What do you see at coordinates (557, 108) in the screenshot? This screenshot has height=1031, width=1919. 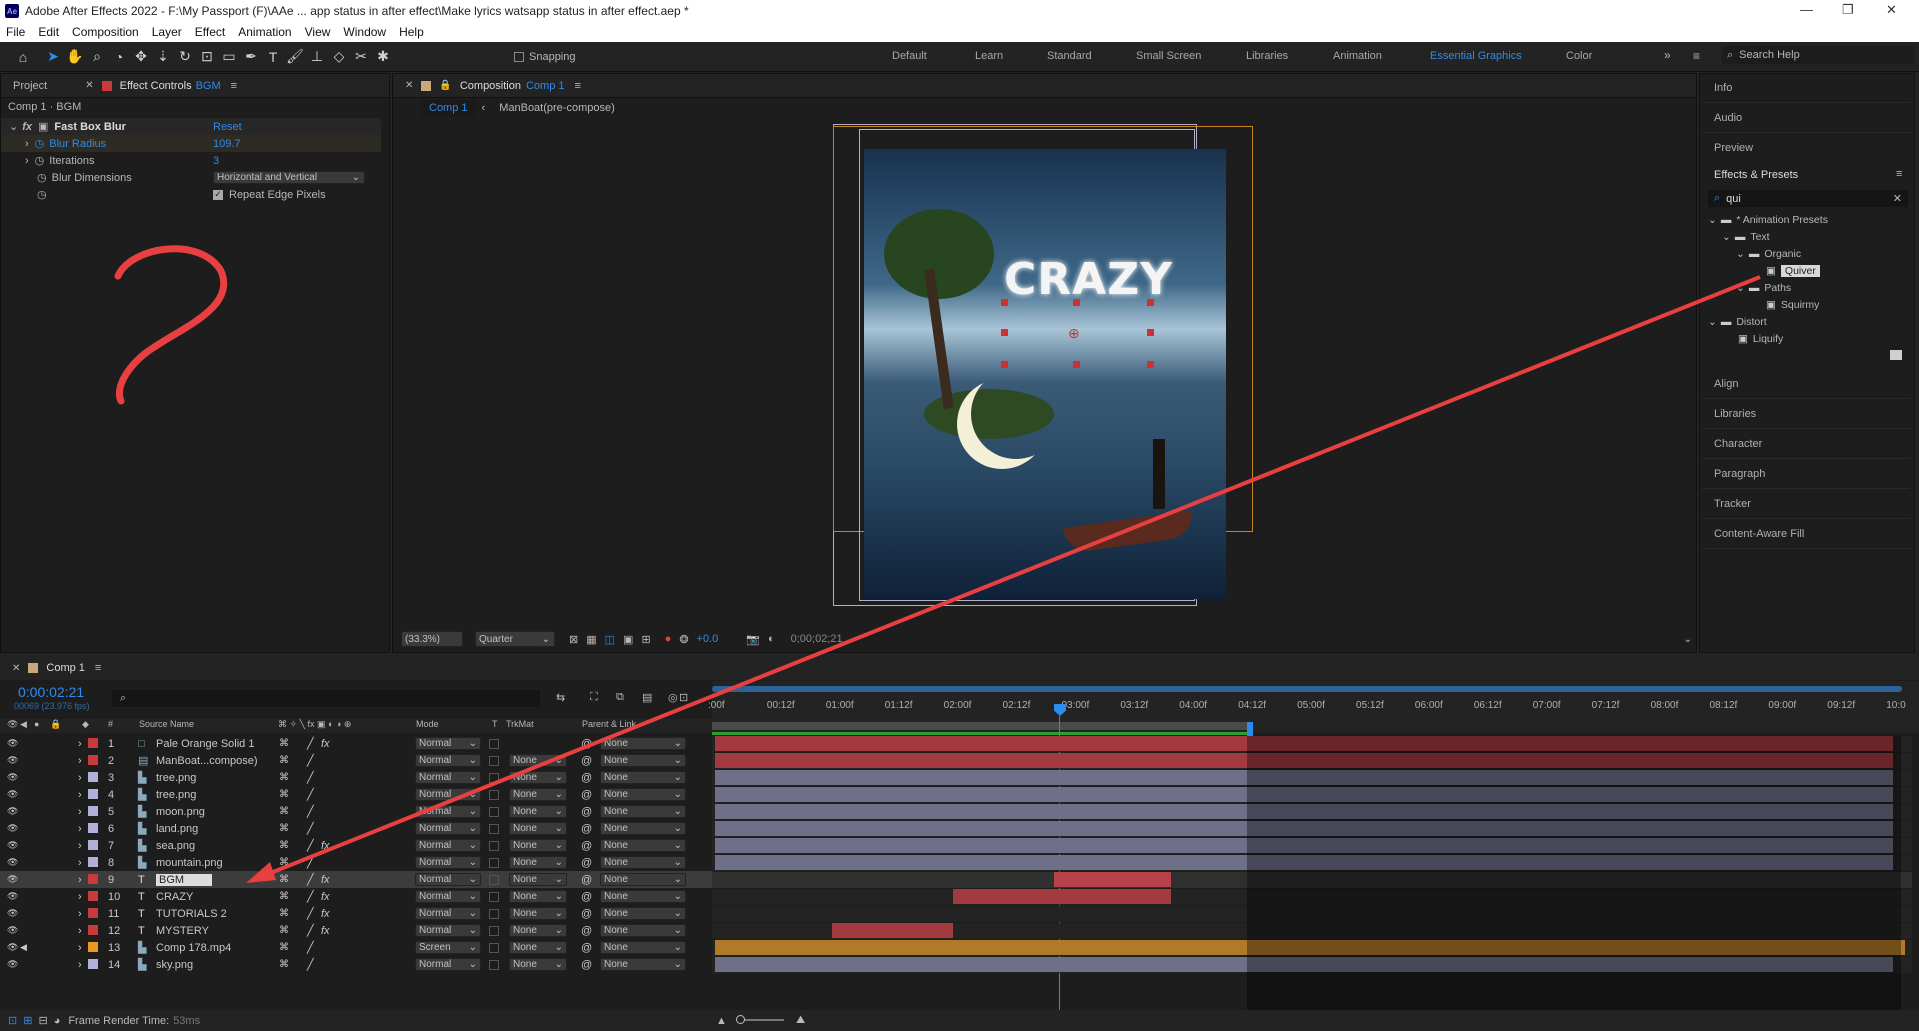 I see `breadcrumb-manboat: ManBoat(pre-compose)` at bounding box center [557, 108].